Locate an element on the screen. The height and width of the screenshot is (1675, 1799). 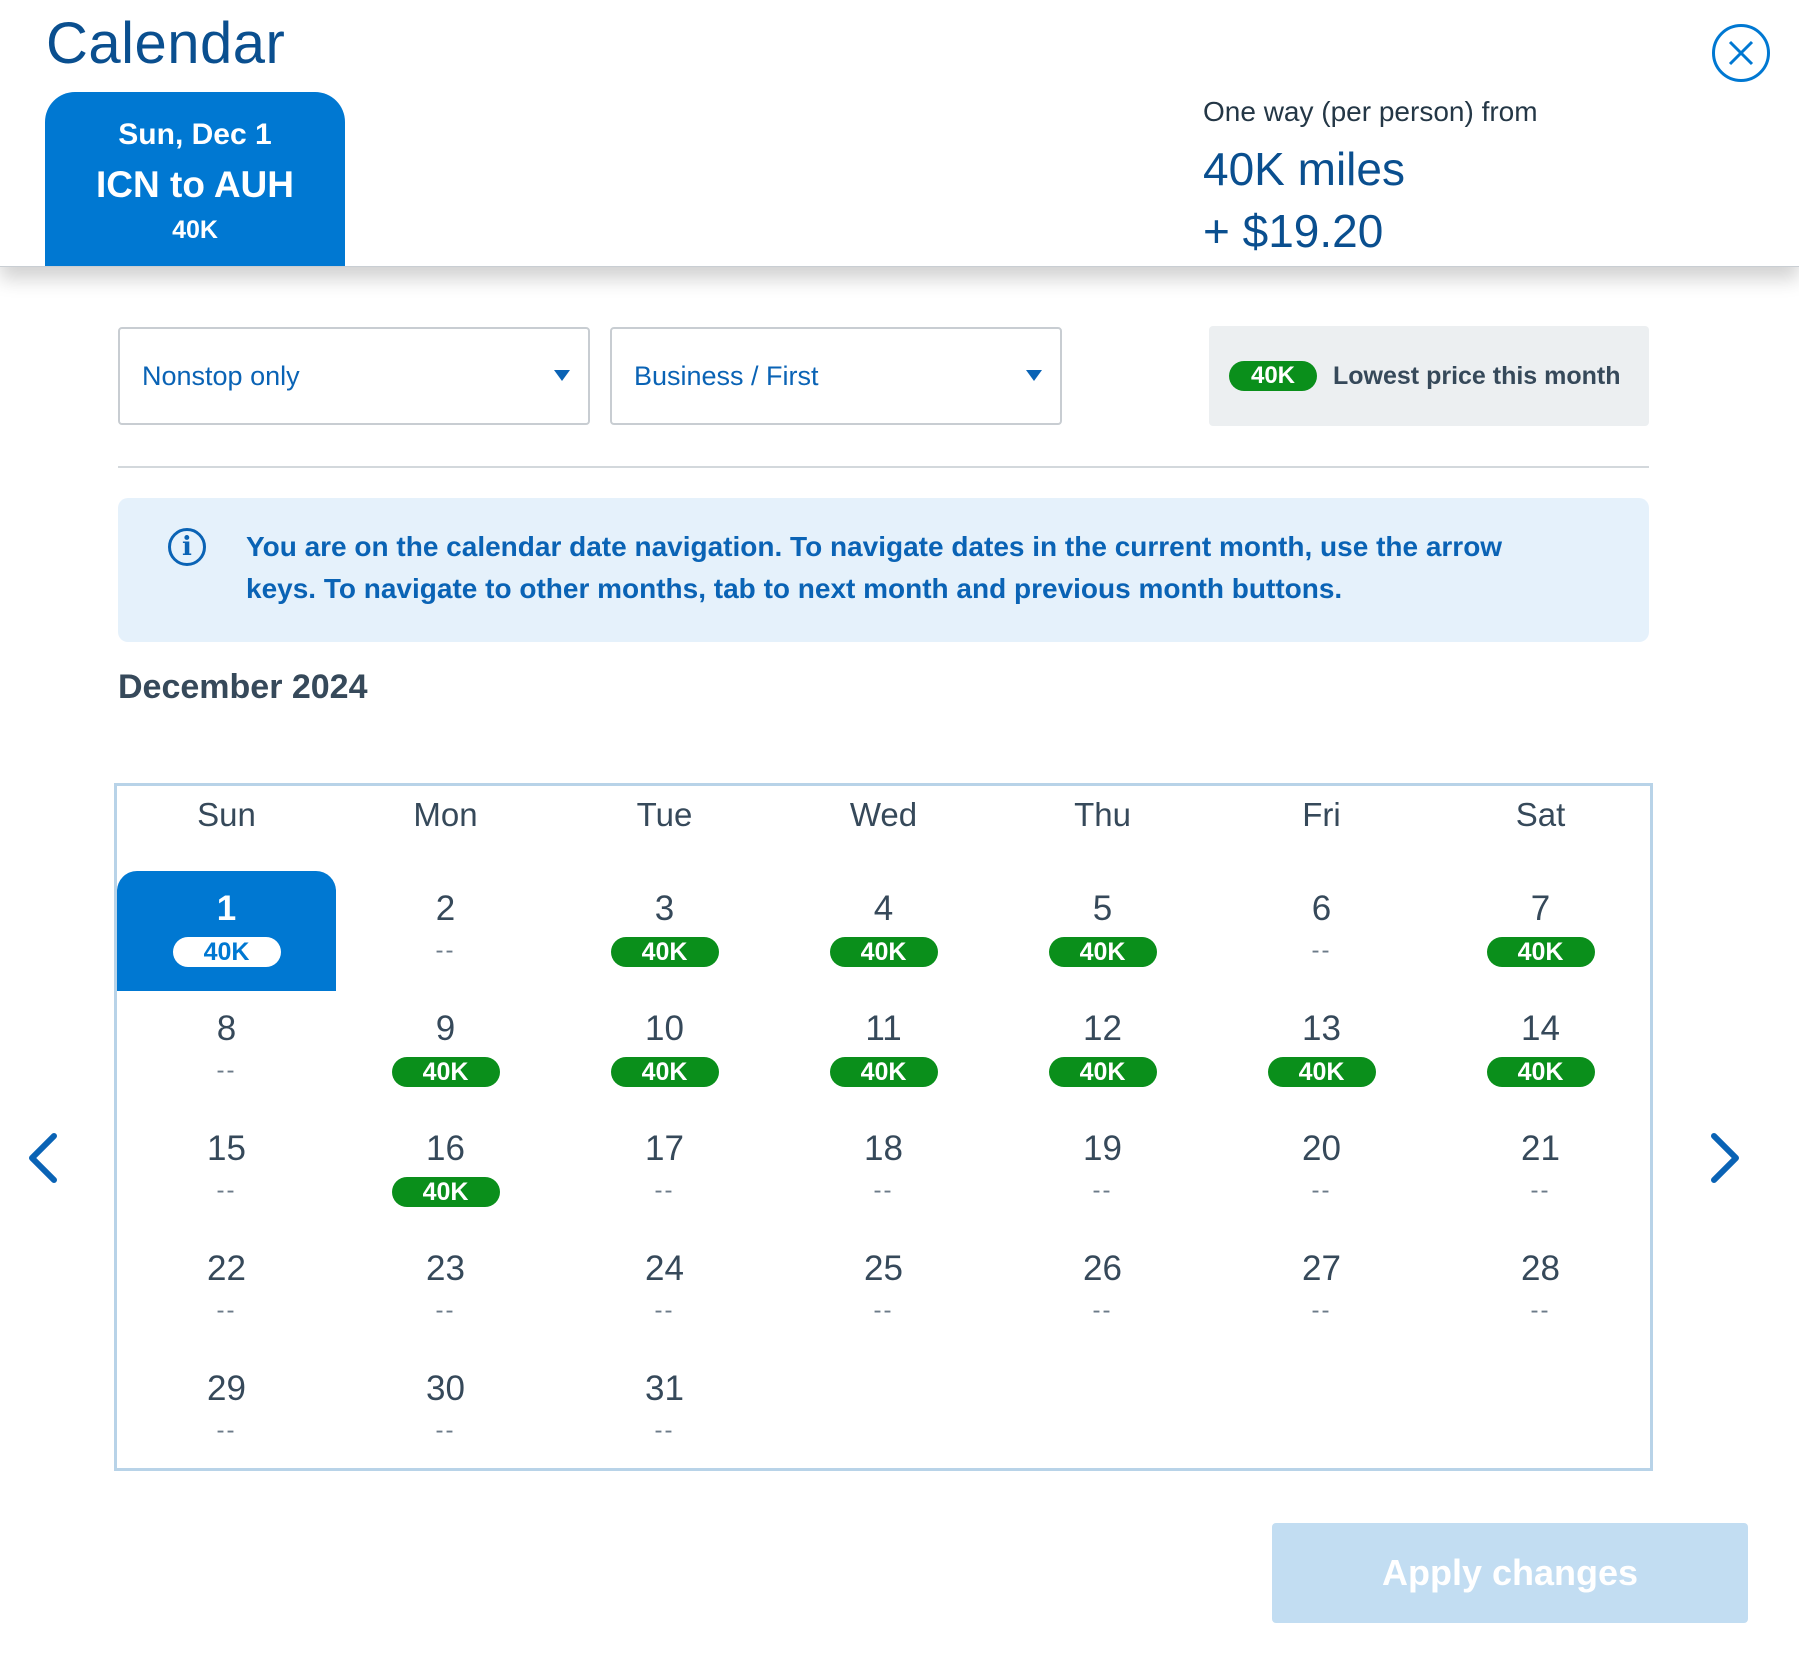
calendar-day: 26 -- is located at coordinates (1102, 1291).